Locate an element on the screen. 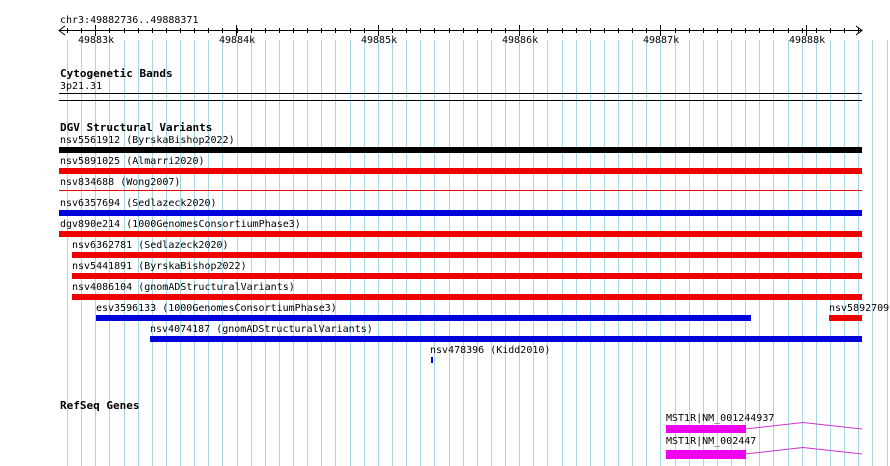  variant-label: nsv5561912 (ByrskaBishop2022) is located at coordinates (147, 141).